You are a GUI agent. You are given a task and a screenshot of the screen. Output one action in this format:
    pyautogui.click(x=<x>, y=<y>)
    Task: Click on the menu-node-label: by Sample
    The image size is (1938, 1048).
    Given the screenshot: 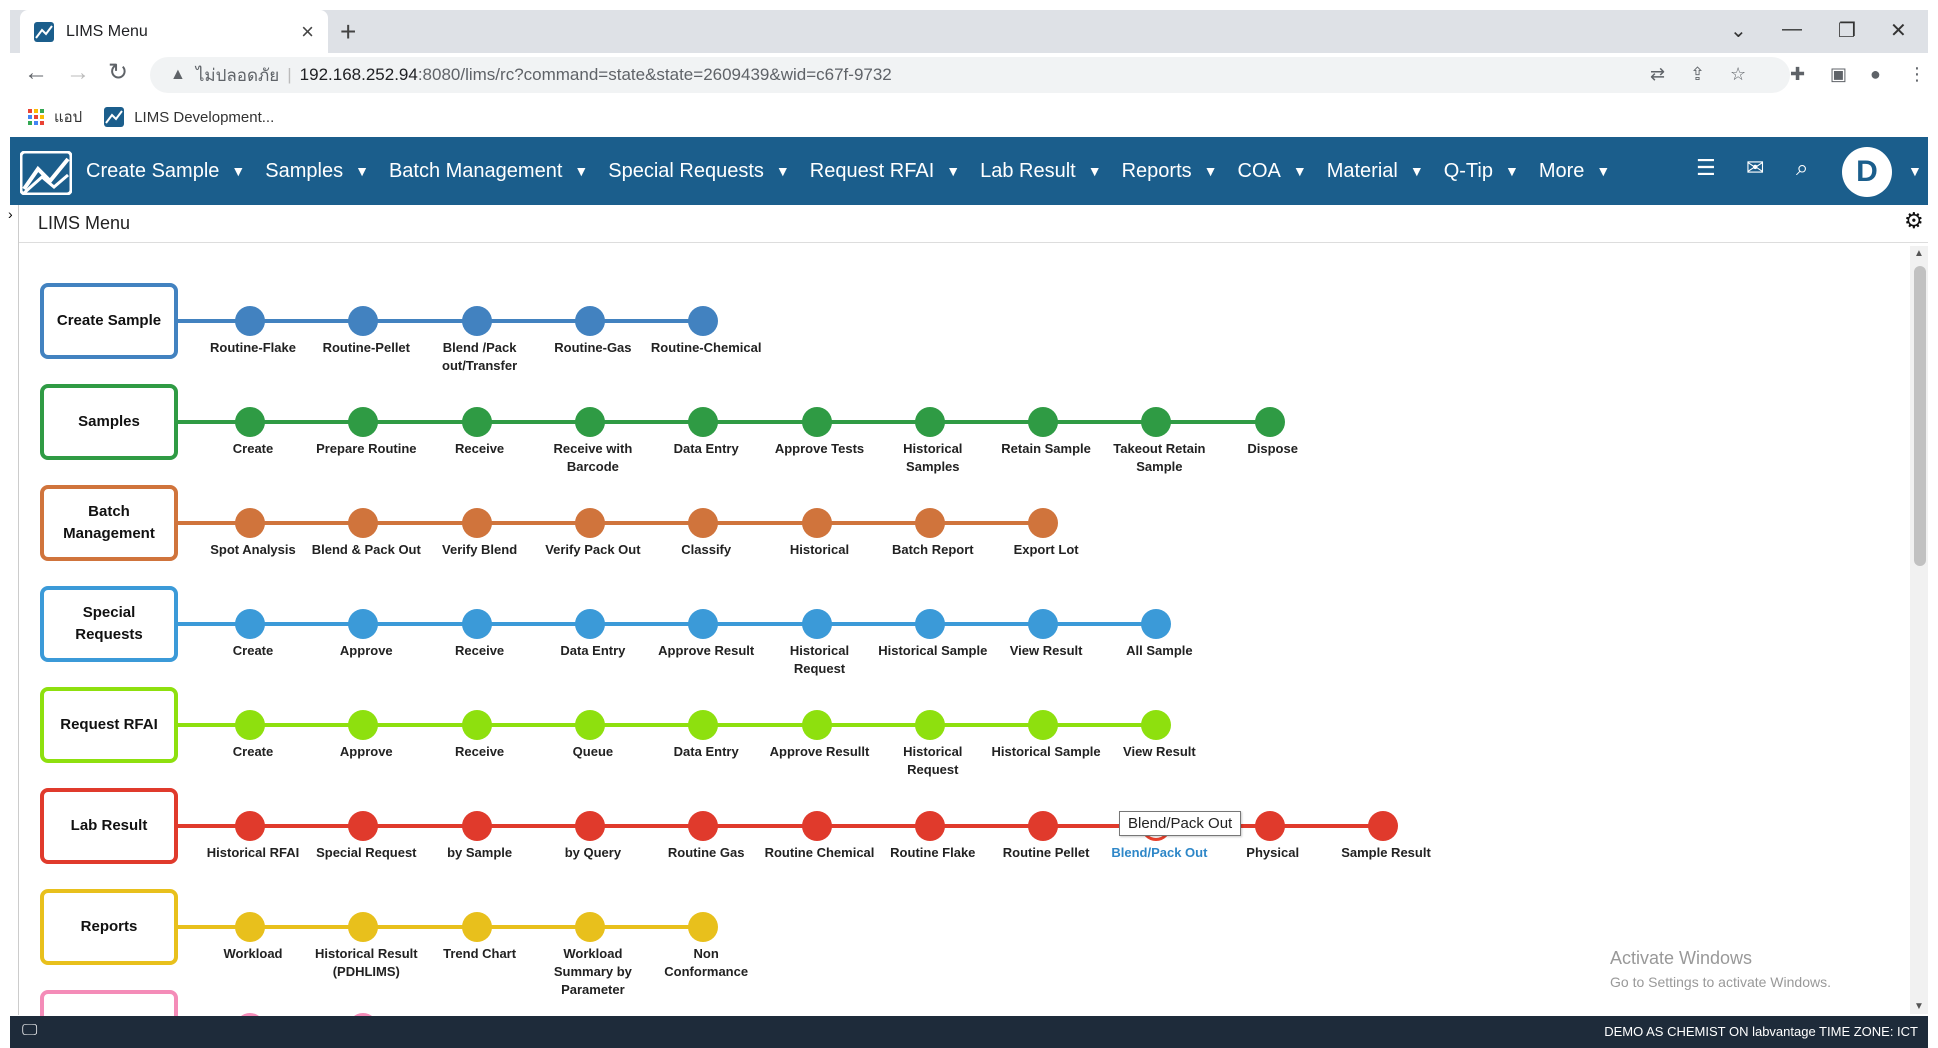 What is the action you would take?
    pyautogui.click(x=480, y=853)
    